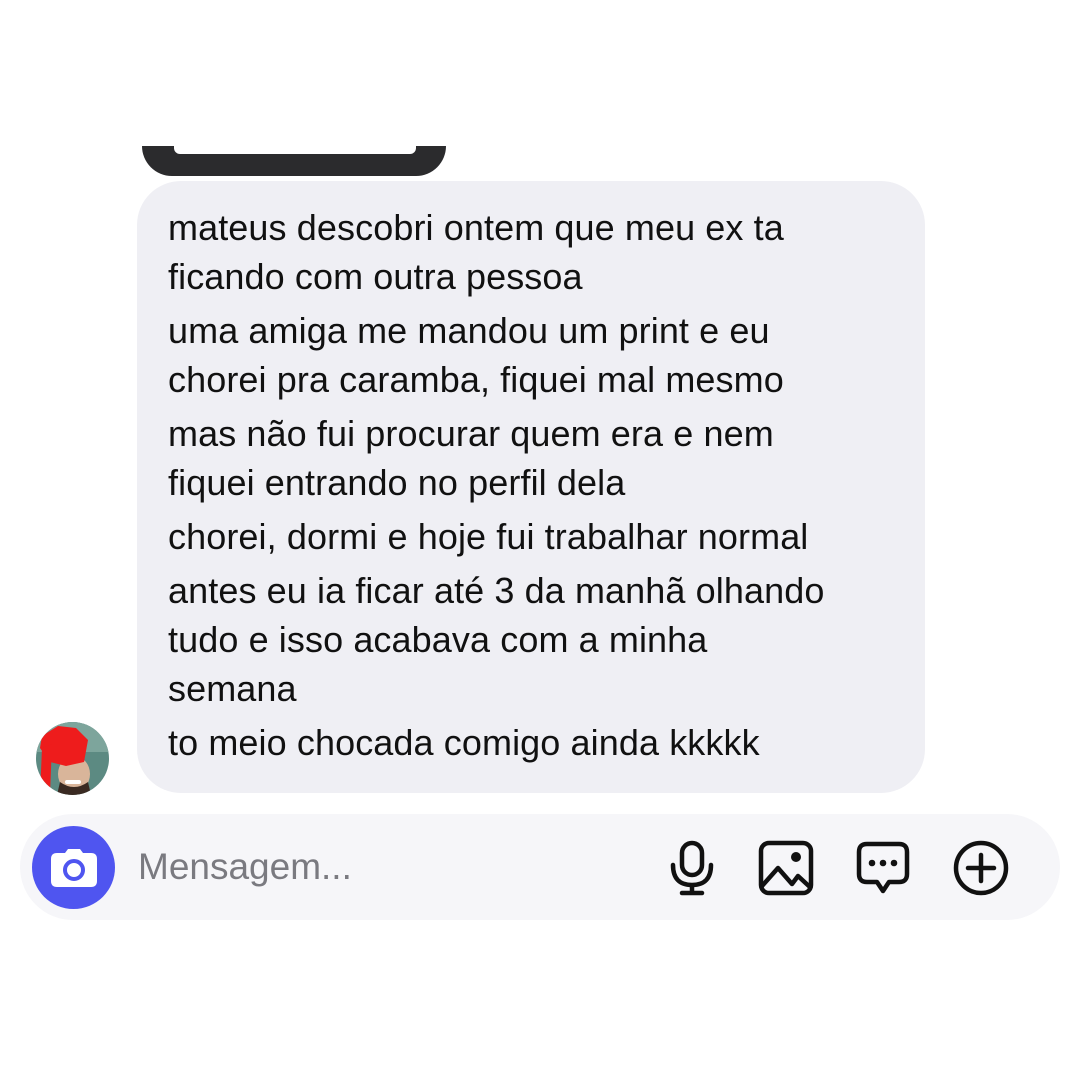 This screenshot has width=1080, height=1080. I want to click on gallery-icon, so click(786, 868).